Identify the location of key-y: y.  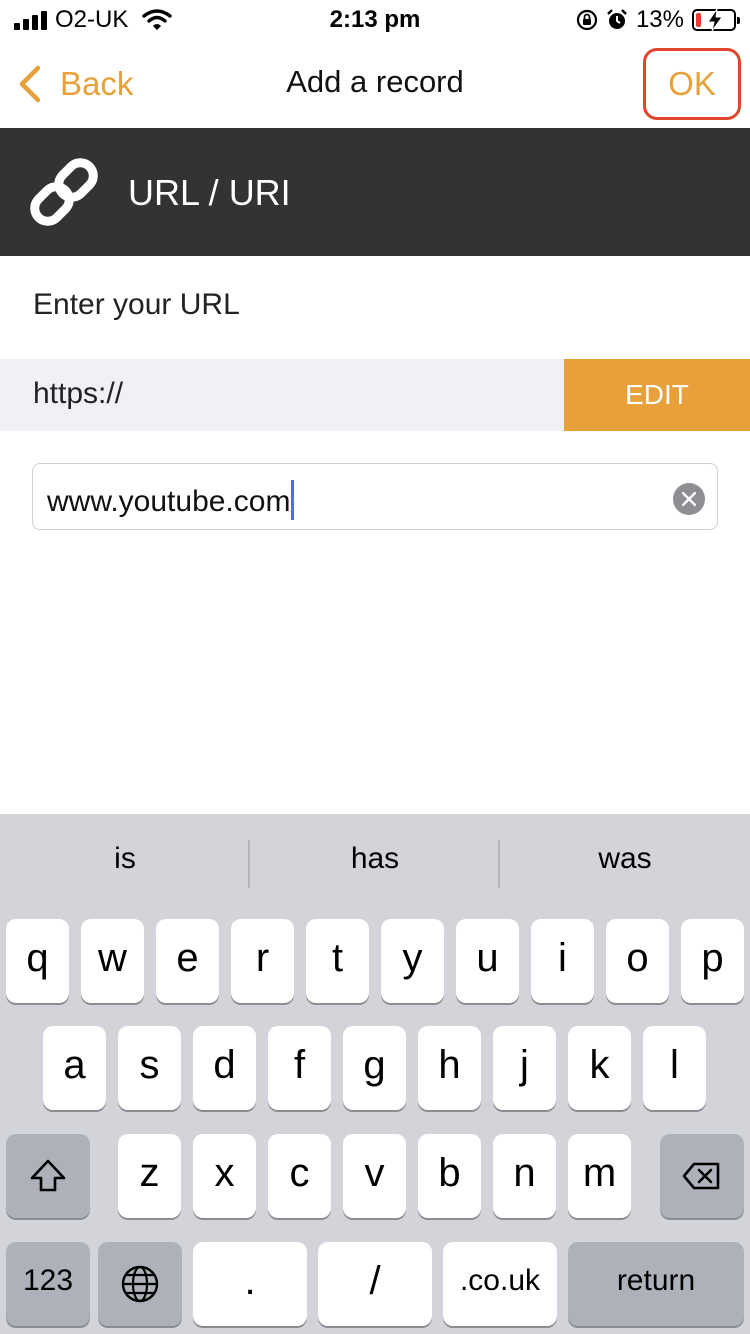
(412, 961).